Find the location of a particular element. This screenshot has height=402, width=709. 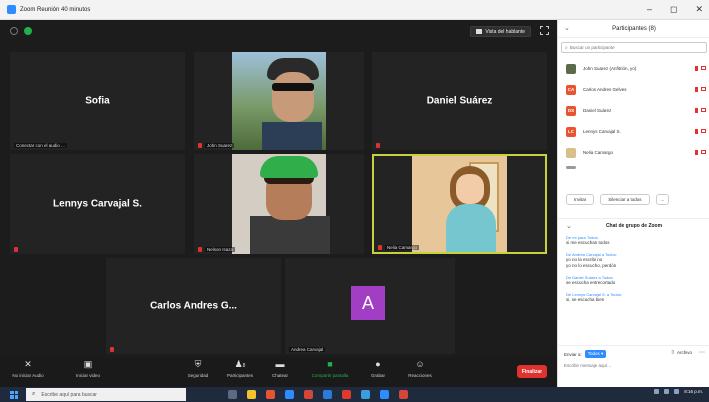

participant-search: ⌕ is located at coordinates (634, 47).